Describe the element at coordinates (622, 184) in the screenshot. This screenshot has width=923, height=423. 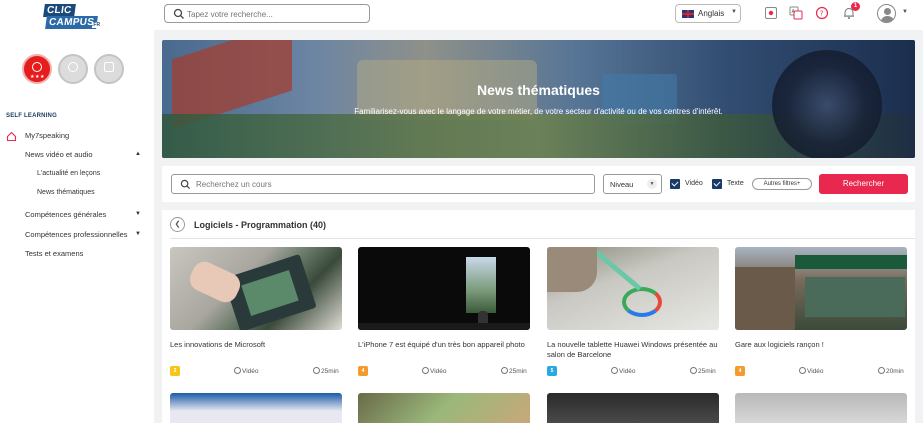
I see `niveau-label: Niveau` at that location.